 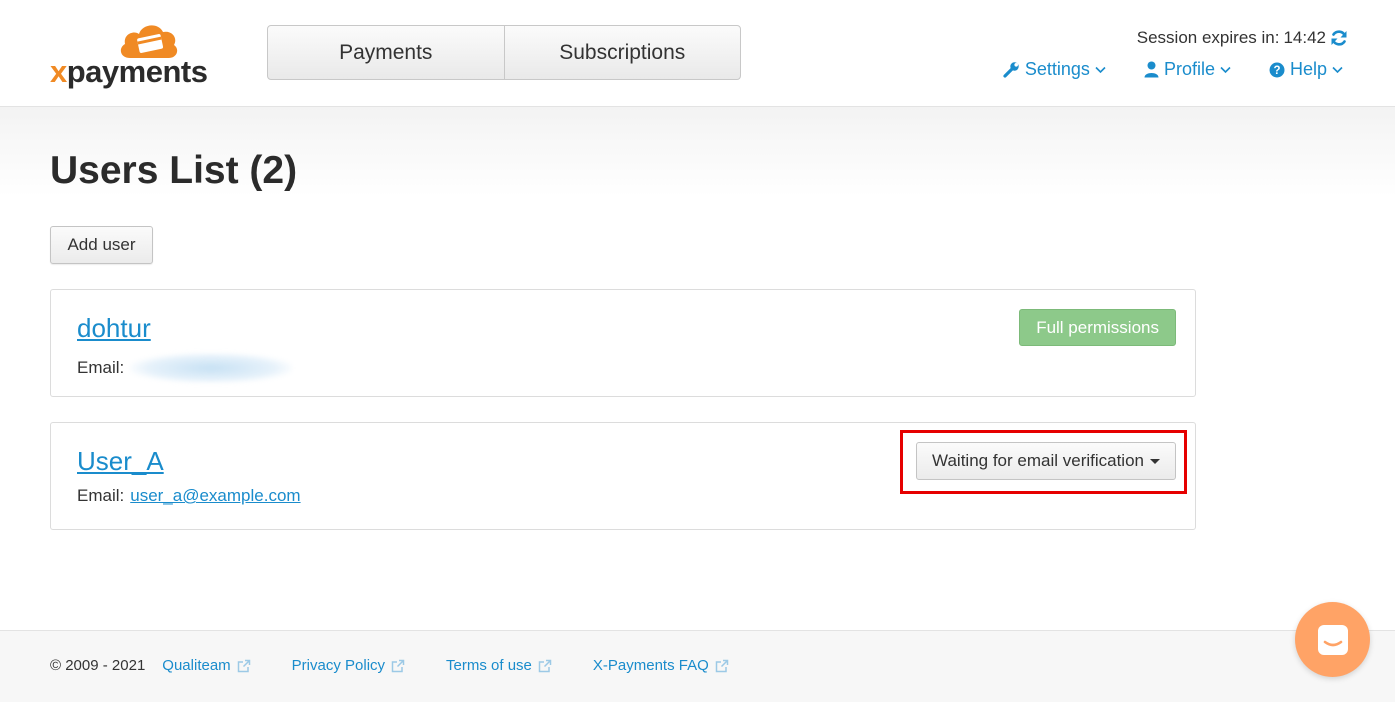 What do you see at coordinates (1038, 460) in the screenshot?
I see `status-dropdown-label: Waiting for email verification` at bounding box center [1038, 460].